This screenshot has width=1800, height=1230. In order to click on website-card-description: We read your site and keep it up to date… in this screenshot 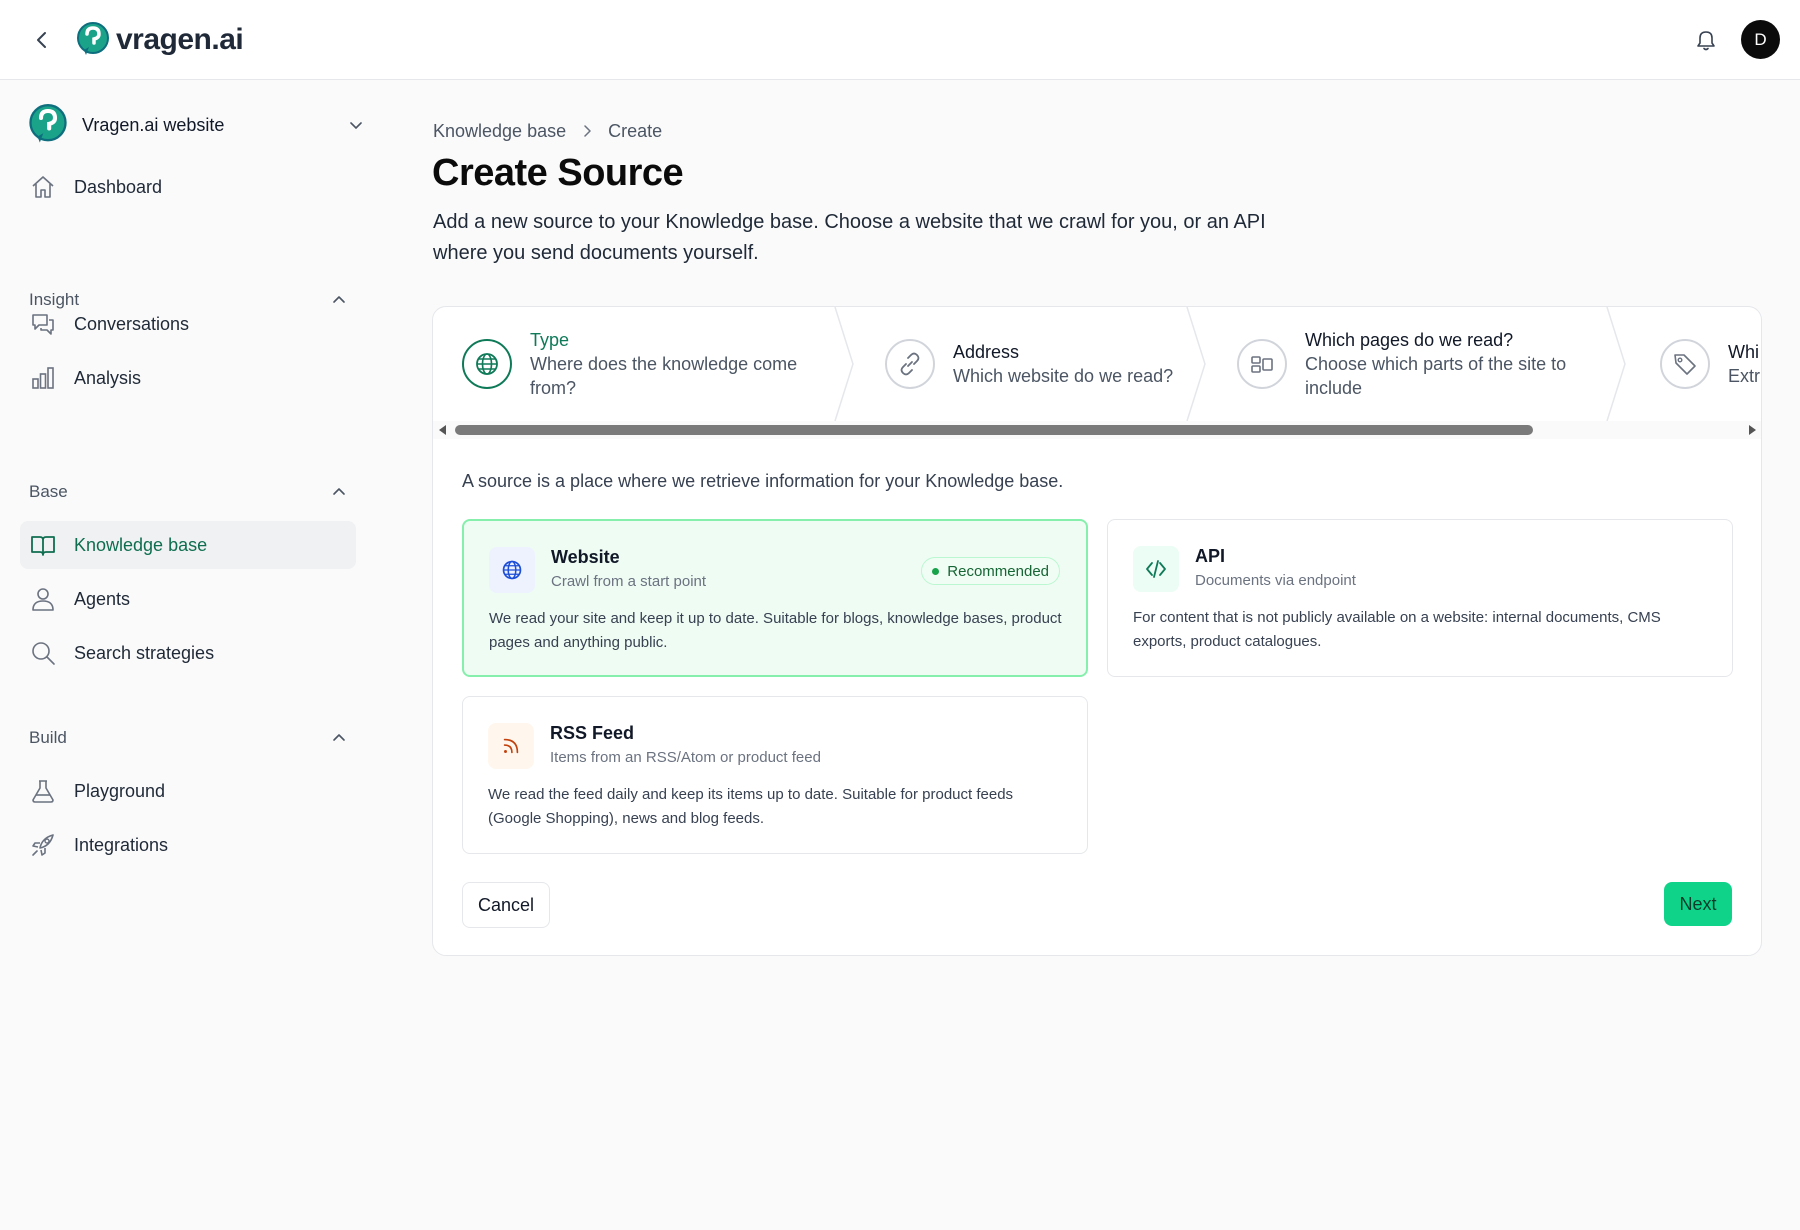, I will do `click(775, 630)`.